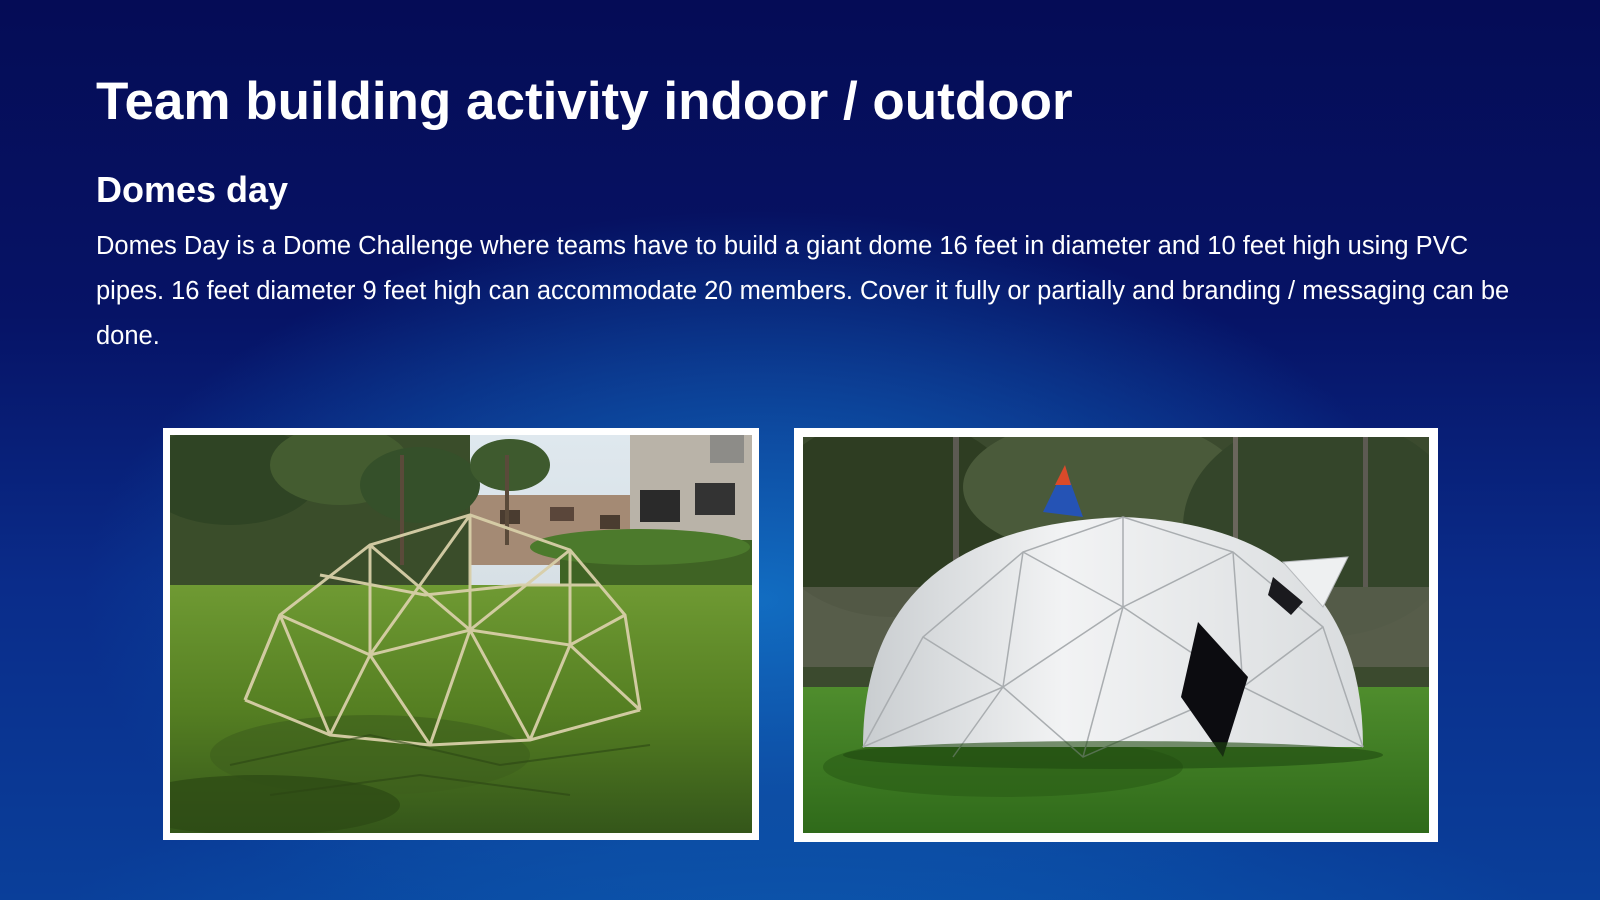 The height and width of the screenshot is (900, 1600). Describe the element at coordinates (192, 189) in the screenshot. I see `slide-subtitle: Domes day` at that location.